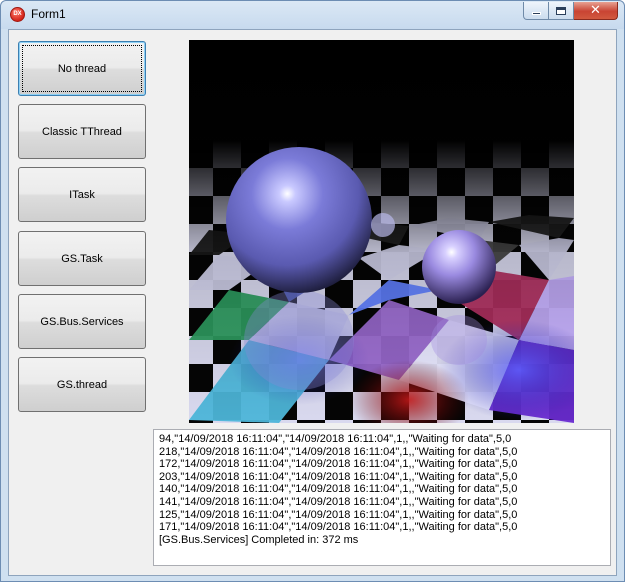 The height and width of the screenshot is (582, 625). What do you see at coordinates (536, 13) in the screenshot?
I see `minimize-icon` at bounding box center [536, 13].